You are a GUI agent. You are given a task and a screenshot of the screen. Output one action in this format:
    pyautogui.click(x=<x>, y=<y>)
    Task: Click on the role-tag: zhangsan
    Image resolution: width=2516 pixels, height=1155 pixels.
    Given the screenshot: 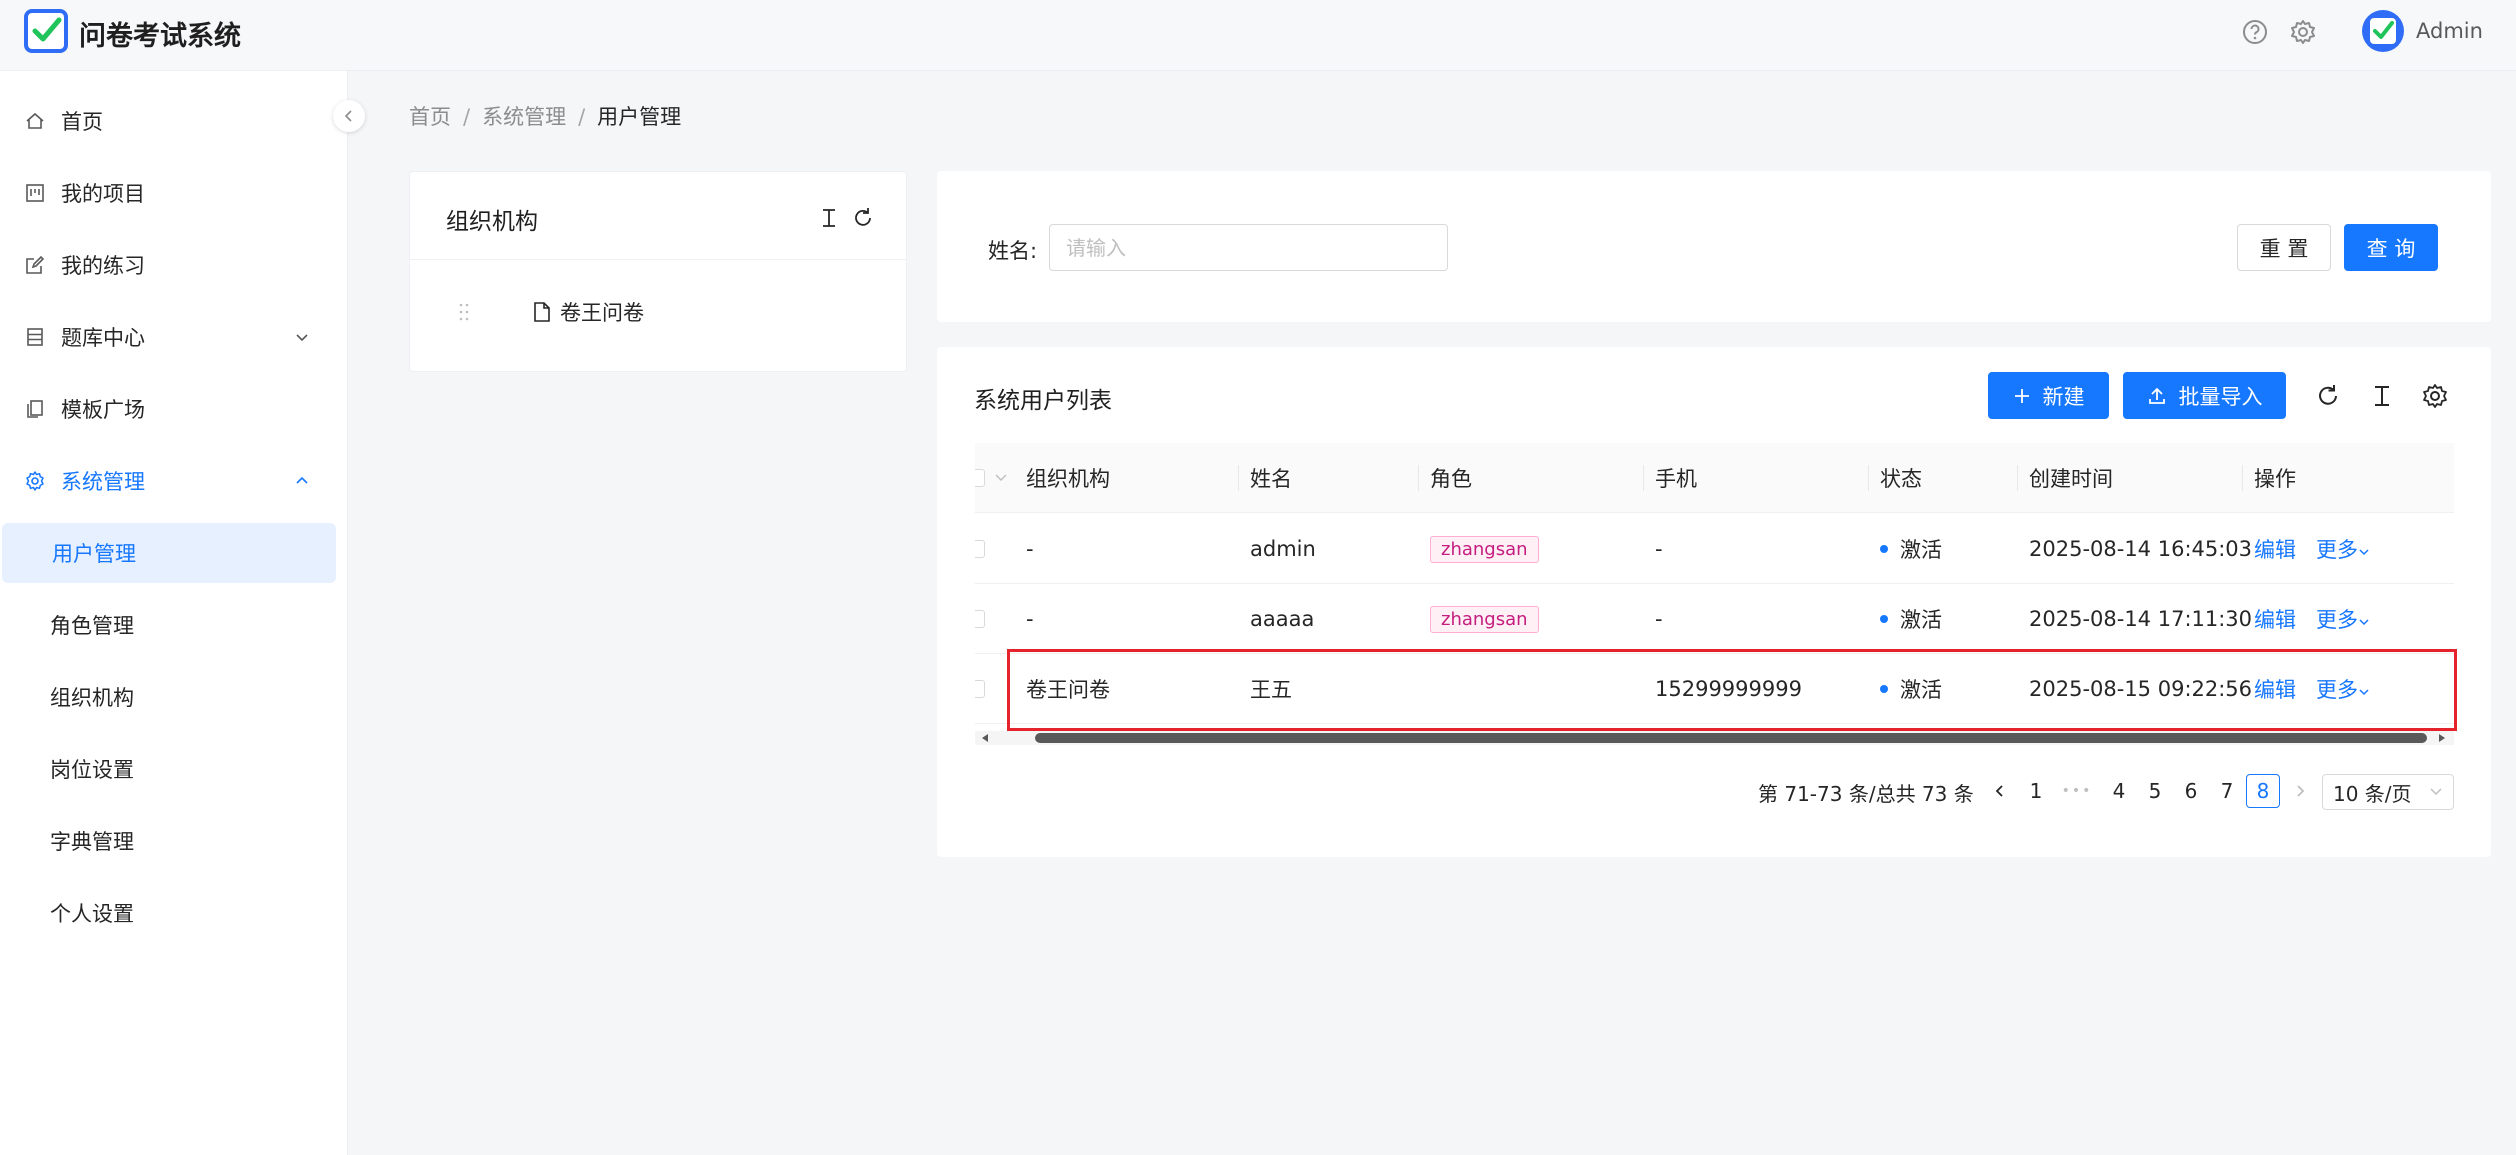 What is the action you would take?
    pyautogui.click(x=1484, y=619)
    